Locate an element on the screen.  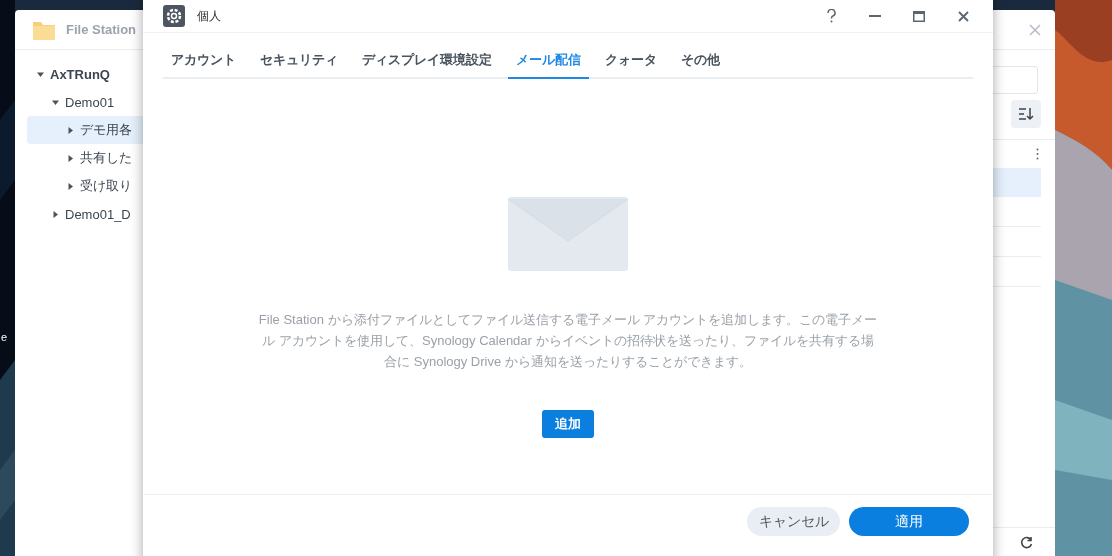
tree-item: Demo01 is located at coordinates (85, 102).